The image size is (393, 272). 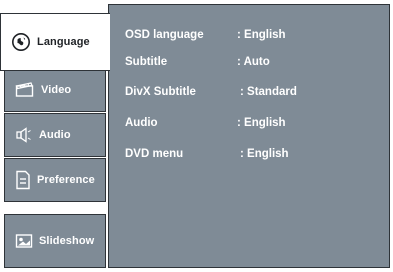 I want to click on tab-video: Video, so click(x=55, y=90).